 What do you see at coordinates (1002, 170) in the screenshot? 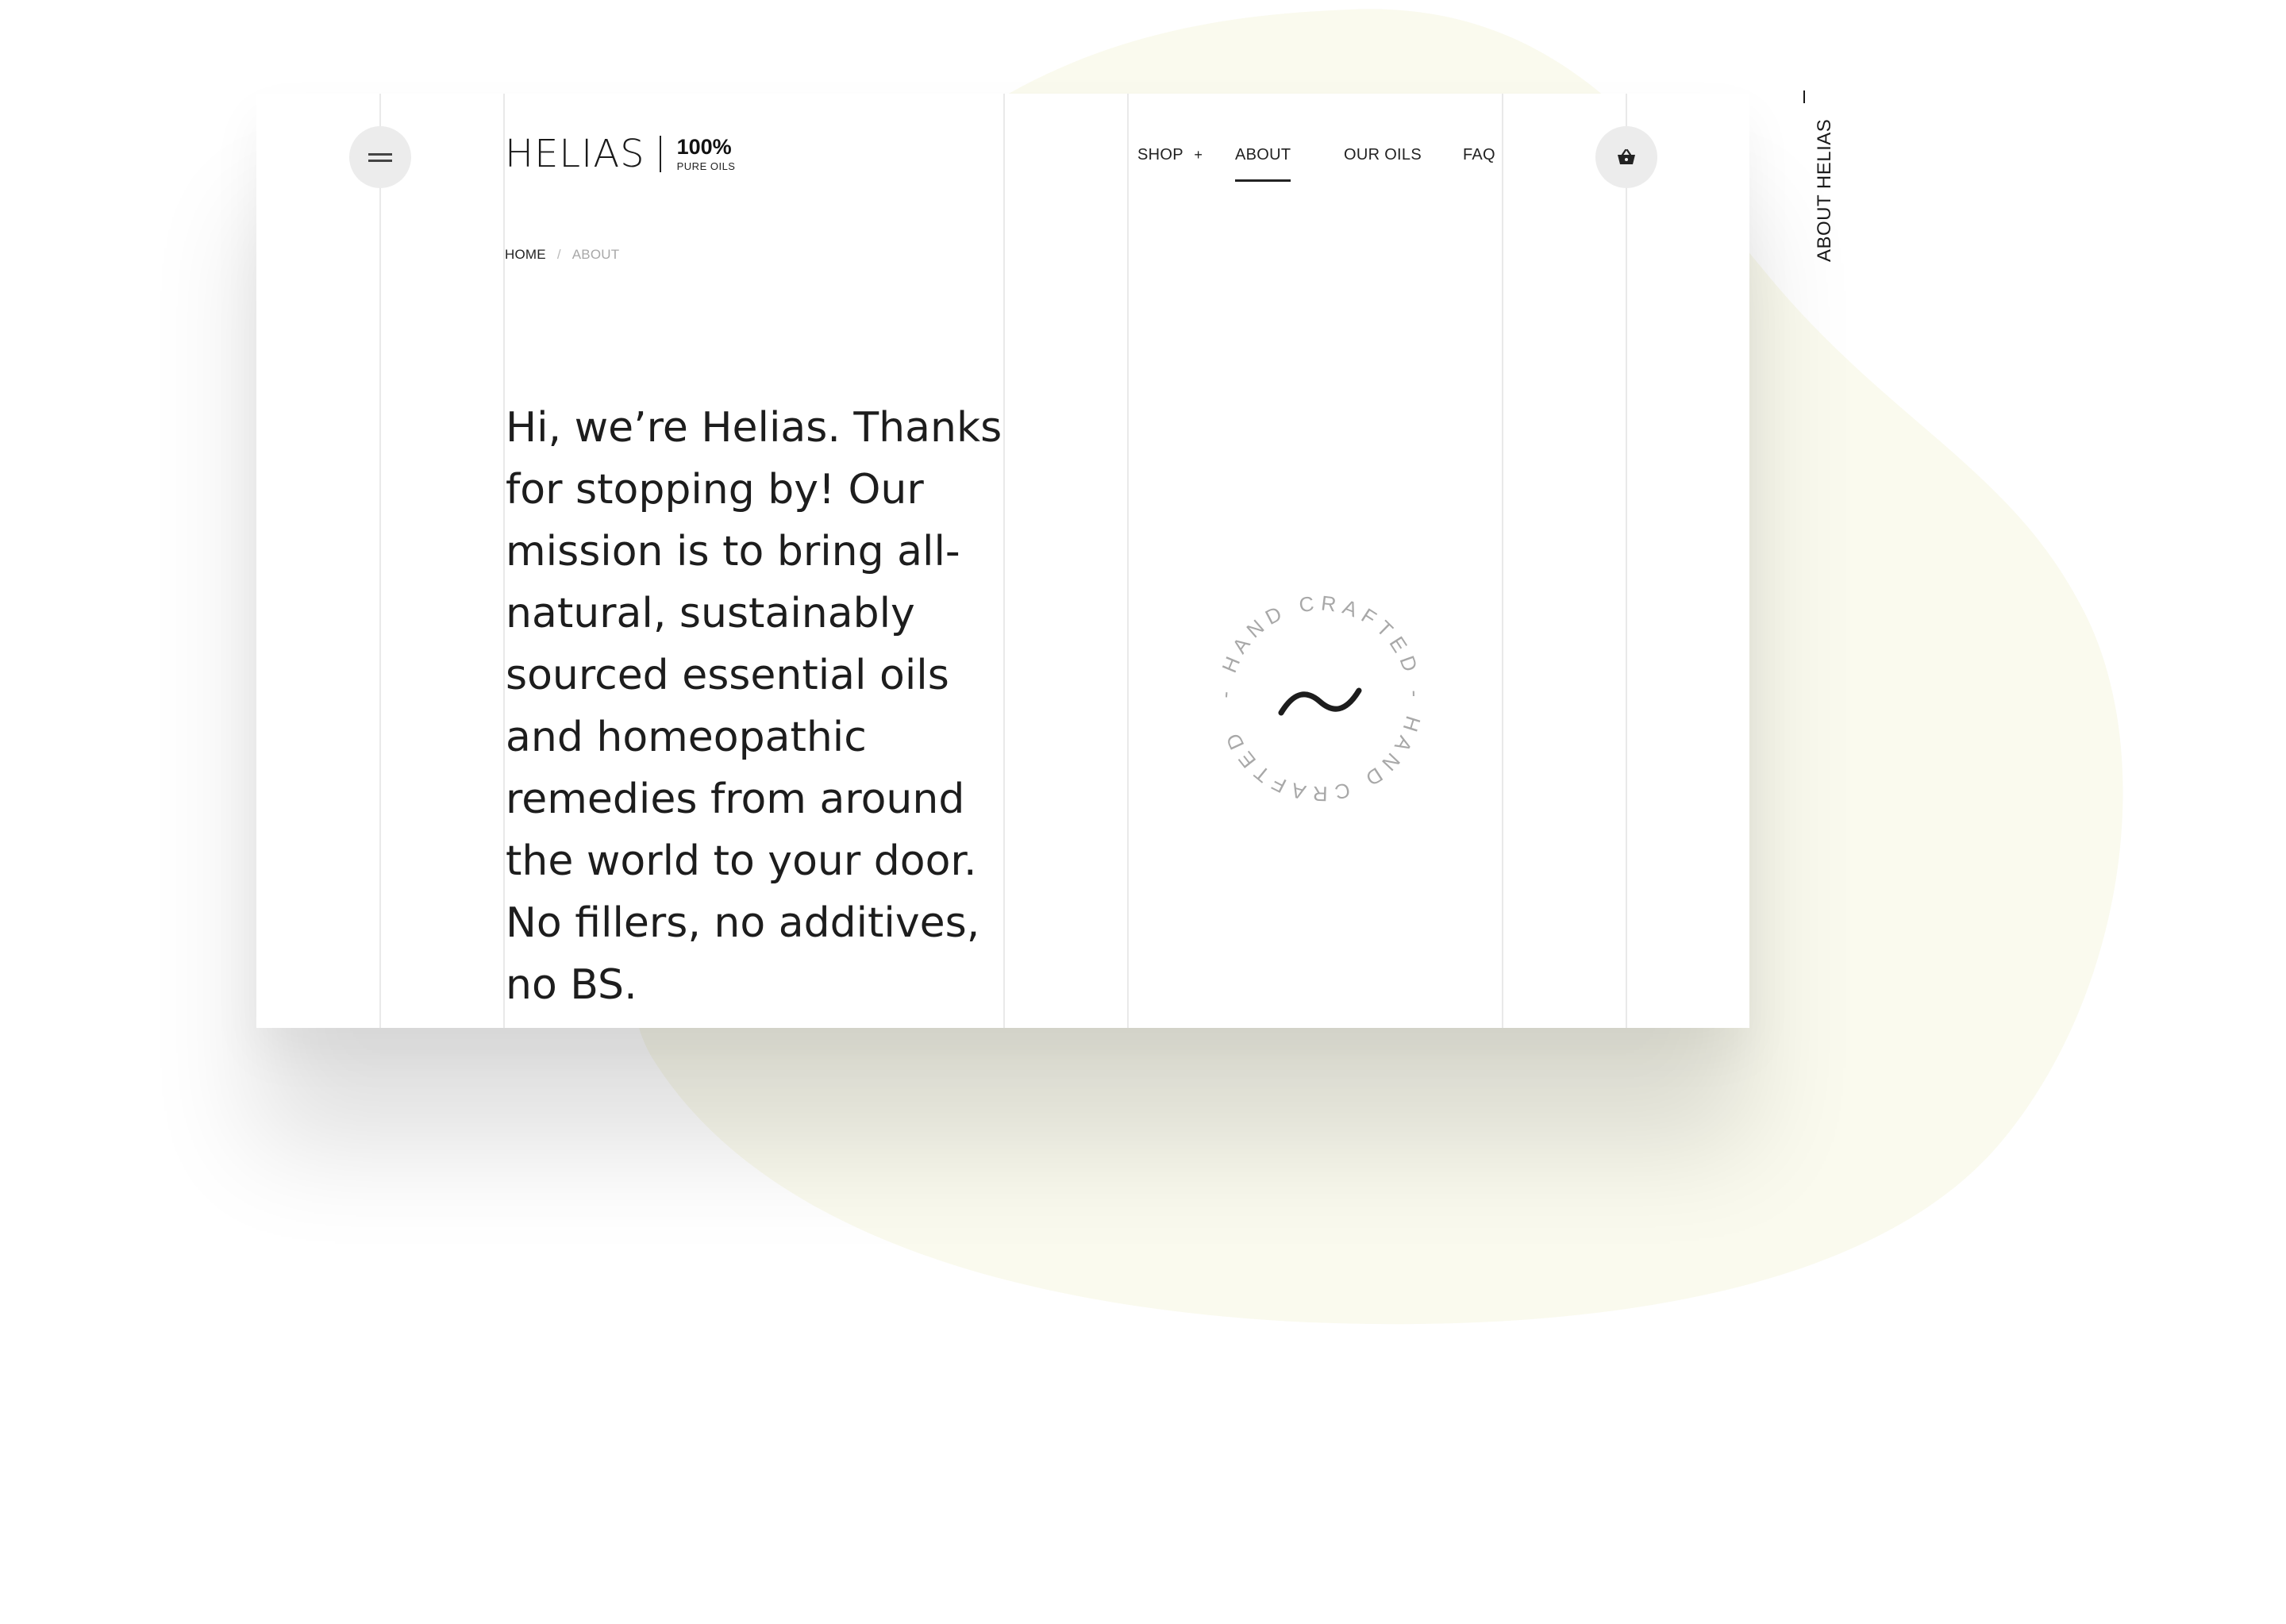
I see `main-nav: SHOP + ABOUT OUR OILS FAQ` at bounding box center [1002, 170].